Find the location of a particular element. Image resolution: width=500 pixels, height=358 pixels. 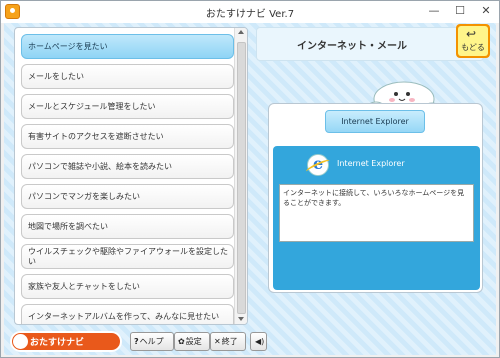

list-item: メールをしたい is located at coordinates (127, 76).